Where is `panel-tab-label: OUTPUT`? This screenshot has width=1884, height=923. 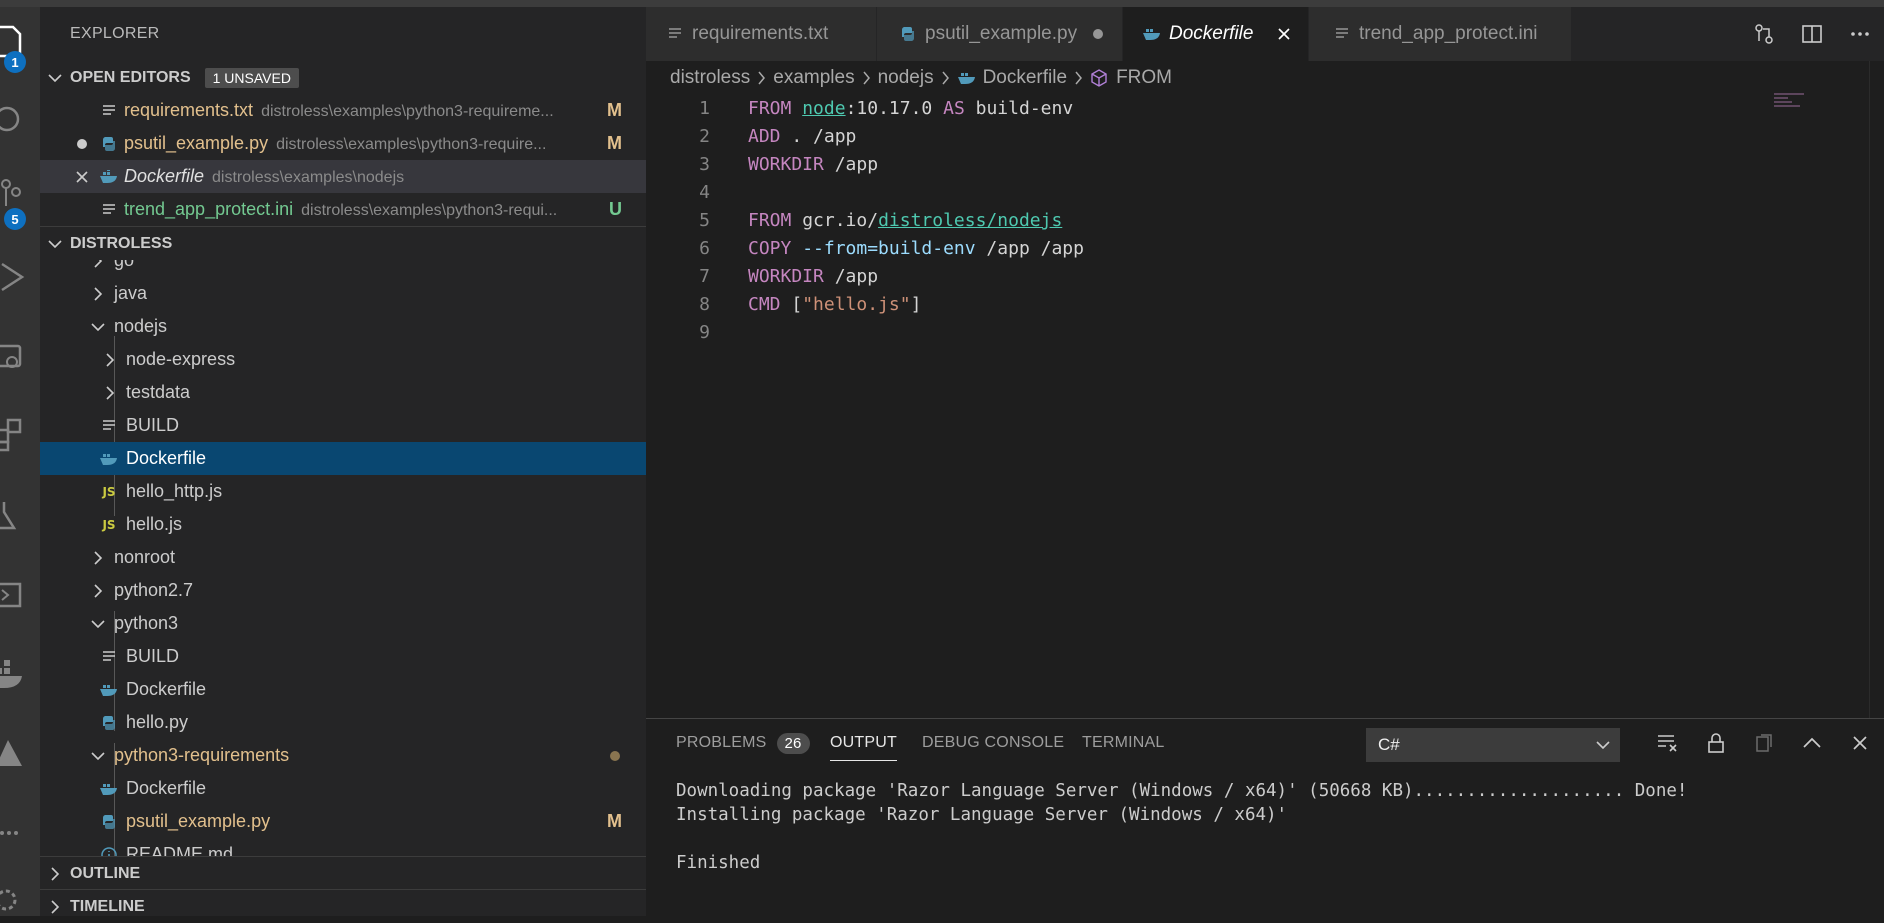
panel-tab-label: OUTPUT is located at coordinates (863, 742).